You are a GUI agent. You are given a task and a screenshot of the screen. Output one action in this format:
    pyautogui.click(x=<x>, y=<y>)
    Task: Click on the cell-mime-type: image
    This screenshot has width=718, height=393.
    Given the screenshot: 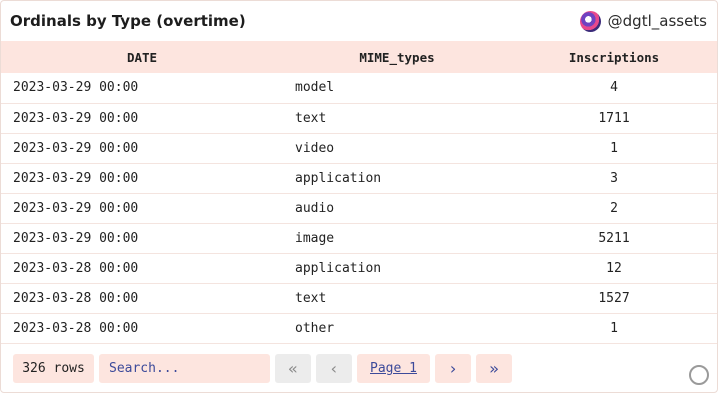 What is the action you would take?
    pyautogui.click(x=315, y=238)
    